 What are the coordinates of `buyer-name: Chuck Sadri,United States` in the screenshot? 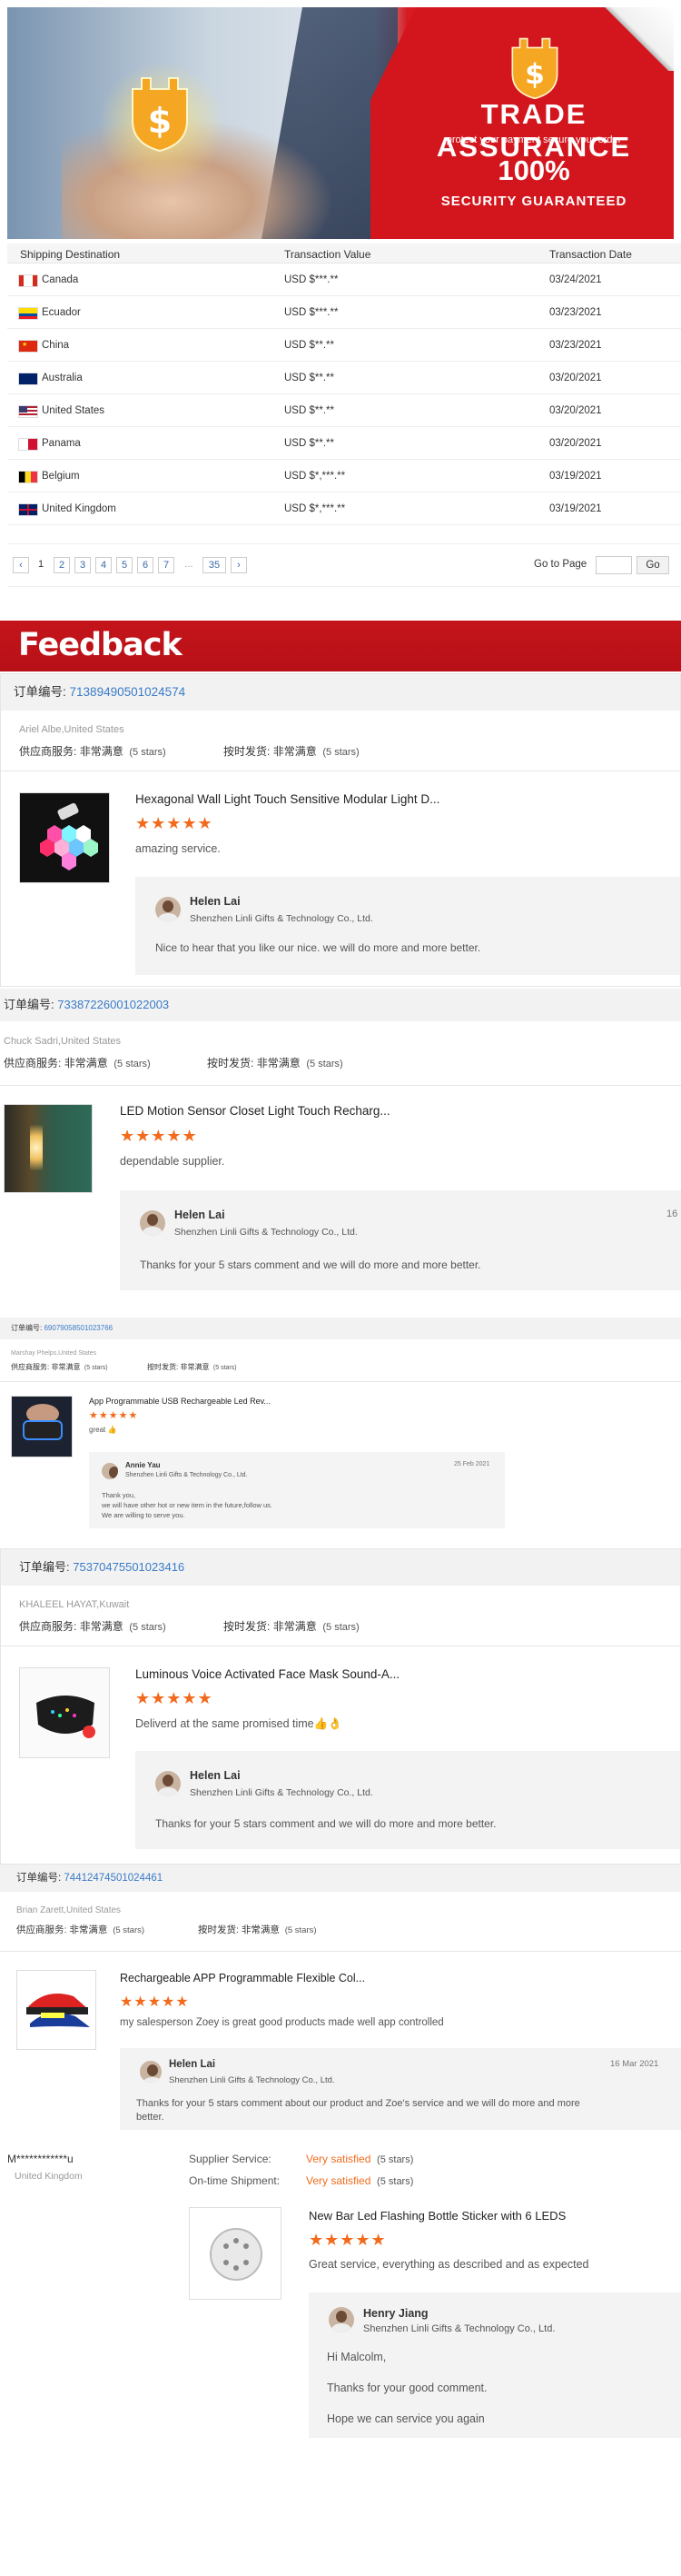 It's located at (63, 1041).